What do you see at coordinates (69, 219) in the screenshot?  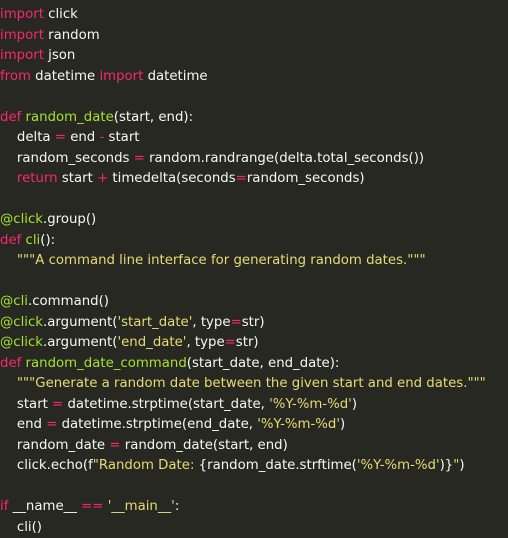 I see `code-token: .group()` at bounding box center [69, 219].